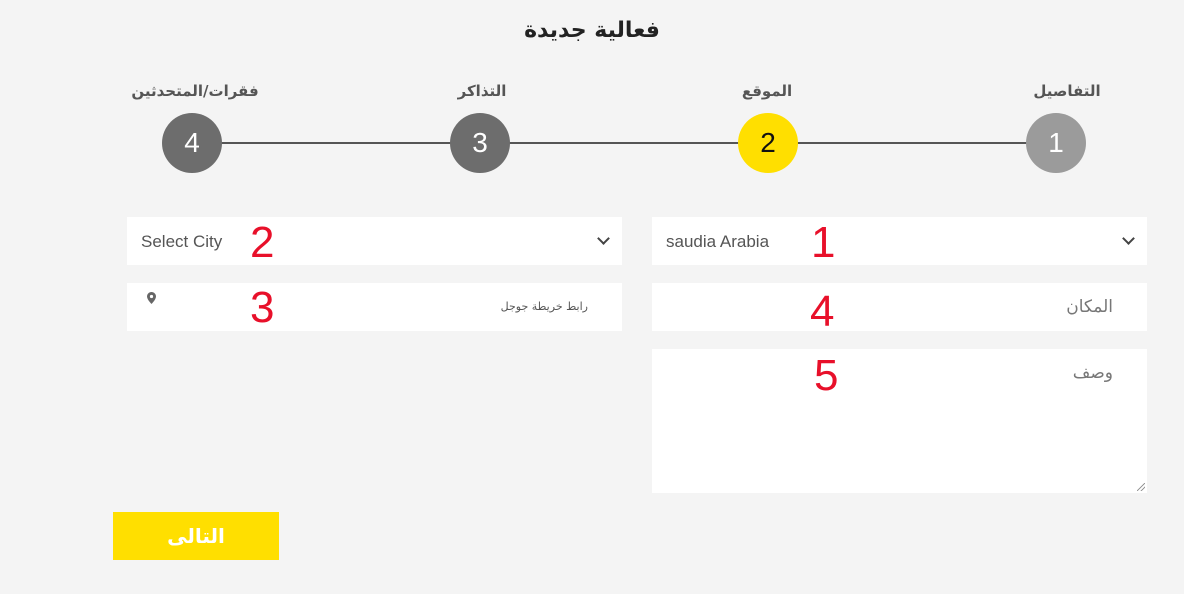  Describe the element at coordinates (374, 241) in the screenshot. I see `city-select: Select City` at that location.